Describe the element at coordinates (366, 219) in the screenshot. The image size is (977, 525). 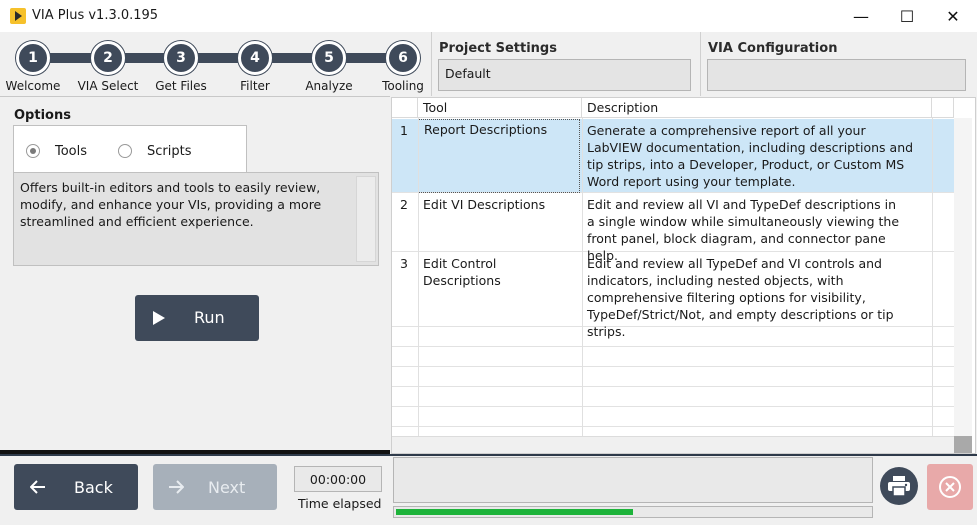
I see `description-scrollbar` at that location.